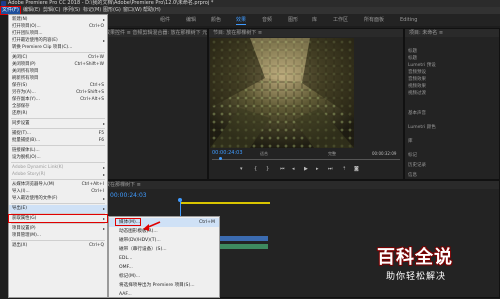 The height and width of the screenshot is (299, 500). Describe the element at coordinates (191, 20) in the screenshot. I see `workspace-tab-editing: 编辑` at that location.